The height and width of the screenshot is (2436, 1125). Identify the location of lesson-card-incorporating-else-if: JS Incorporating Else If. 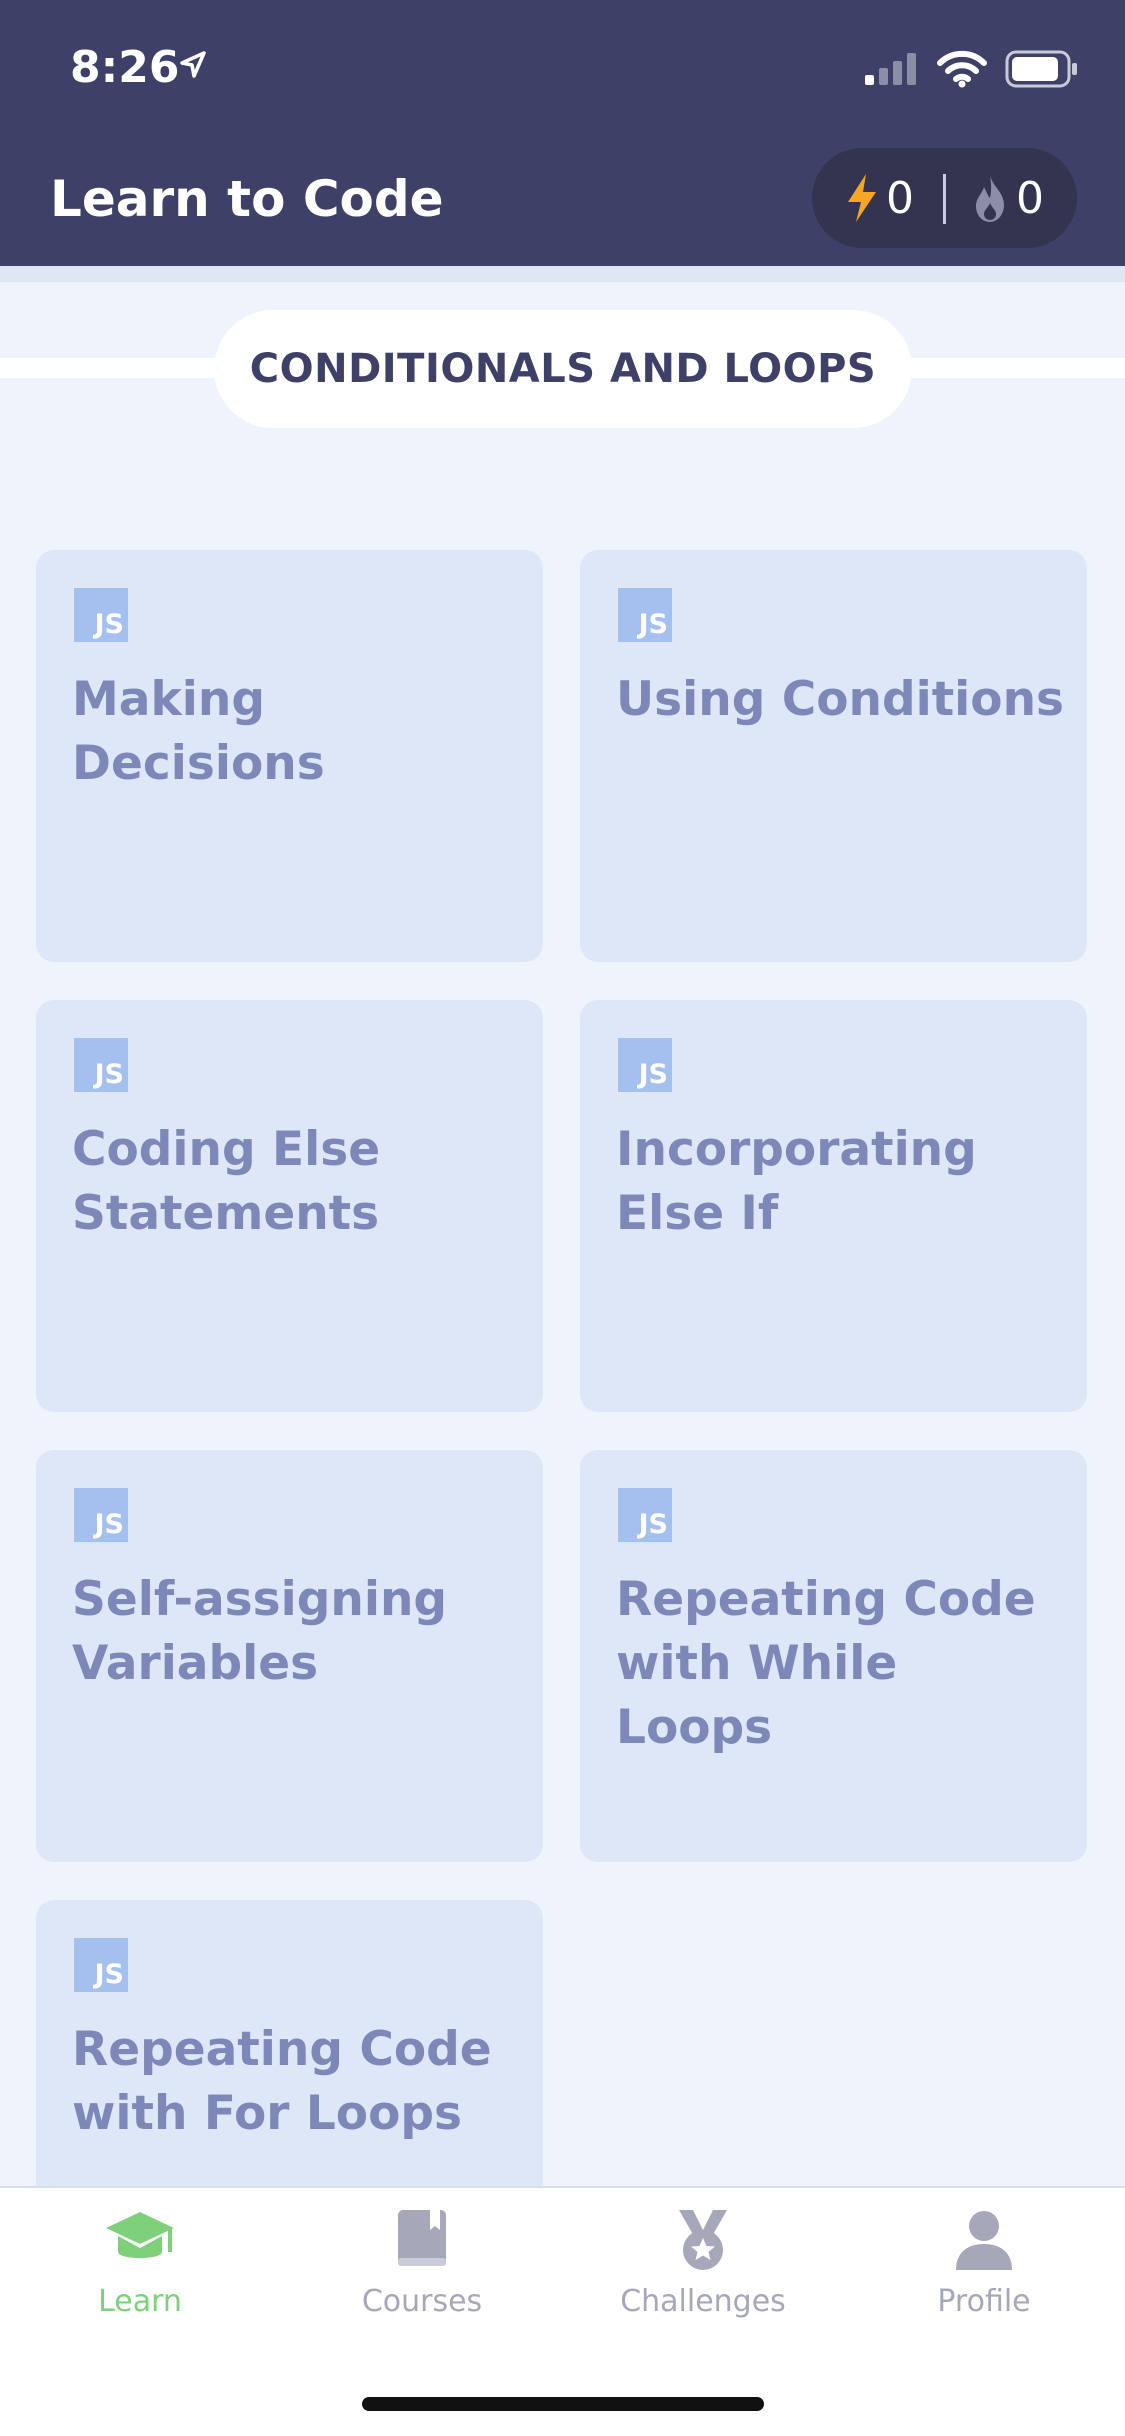
(833, 1206).